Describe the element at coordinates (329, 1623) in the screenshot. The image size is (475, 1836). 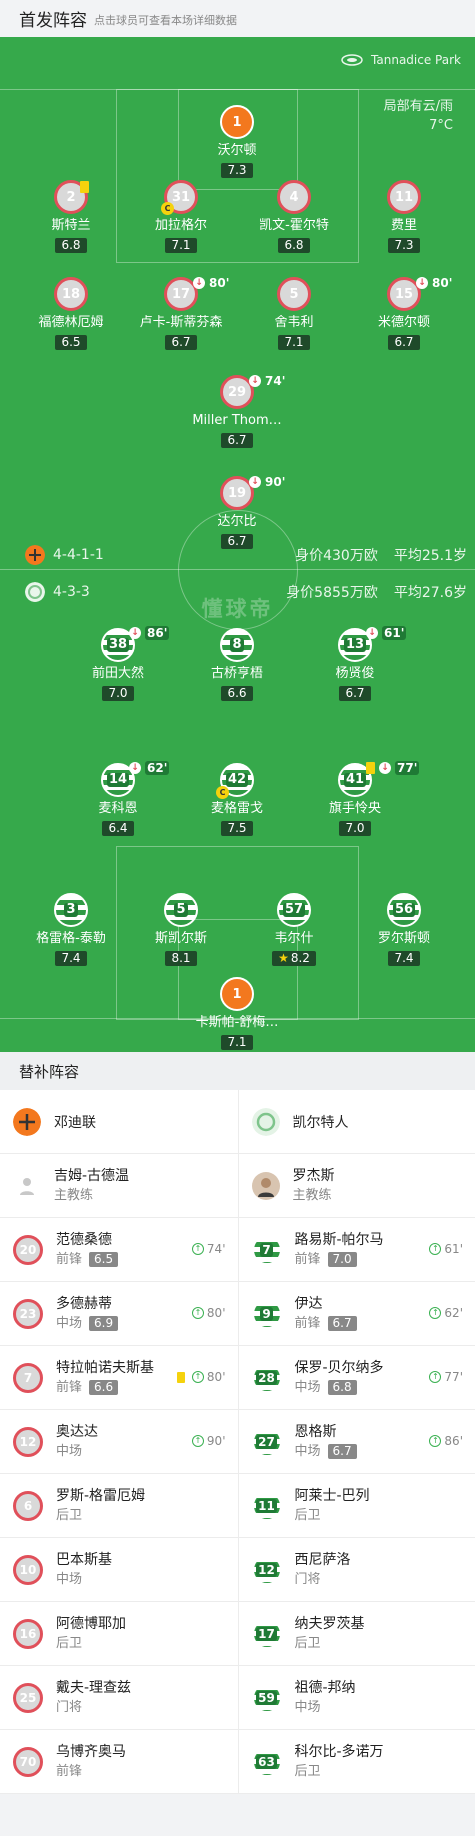
I see `sub-name: 纳夫罗茨基` at that location.